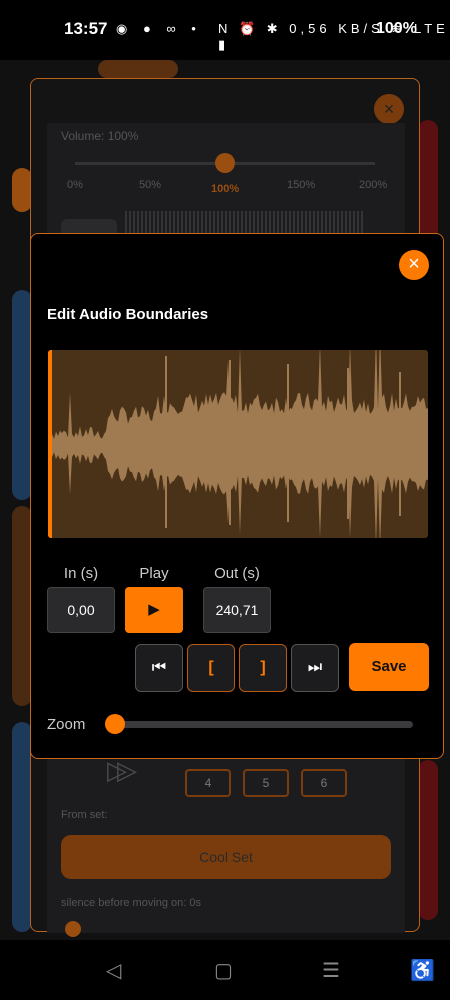 Image resolution: width=450 pixels, height=1000 pixels. What do you see at coordinates (81, 573) in the screenshot?
I see `in-label: In (s)` at bounding box center [81, 573].